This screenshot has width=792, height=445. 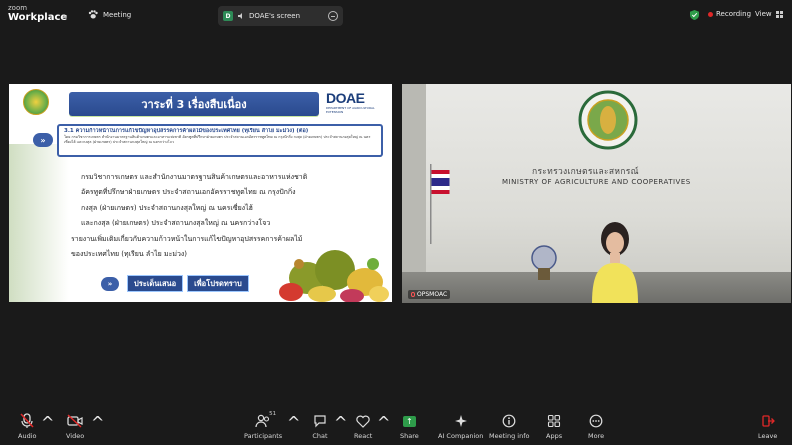 I want to click on ministry-seal-emblem, so click(x=608, y=120).